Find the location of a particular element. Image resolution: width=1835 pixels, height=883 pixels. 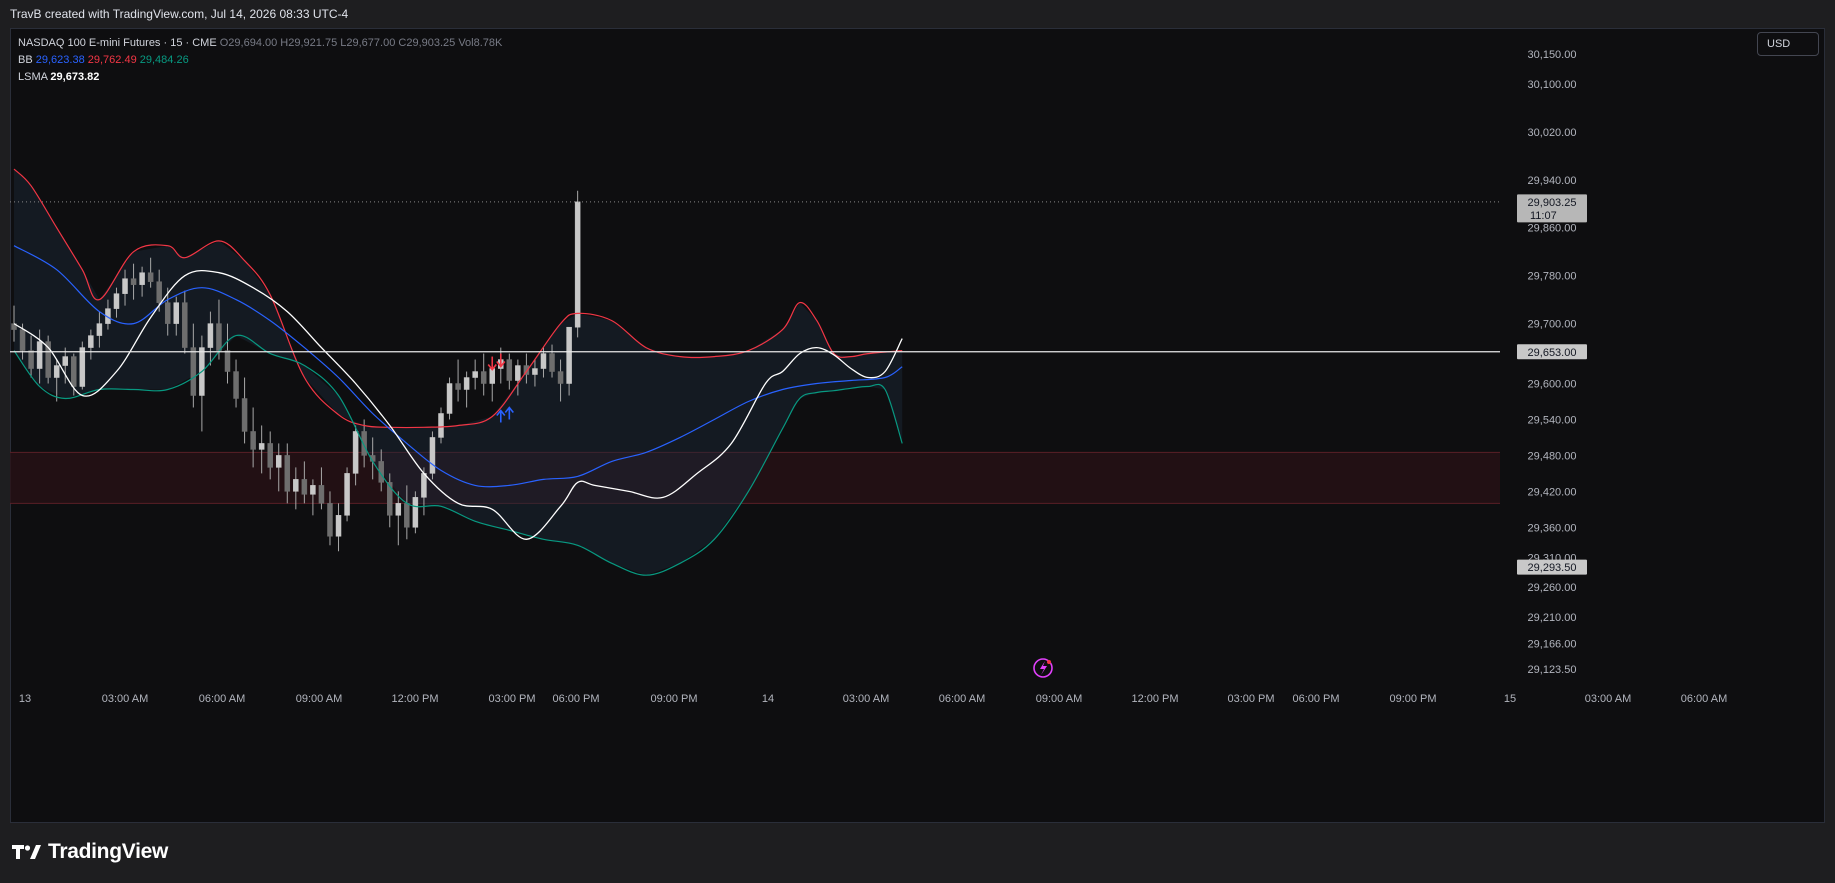

y-tick-label: 29,210.00 is located at coordinates (1552, 618).